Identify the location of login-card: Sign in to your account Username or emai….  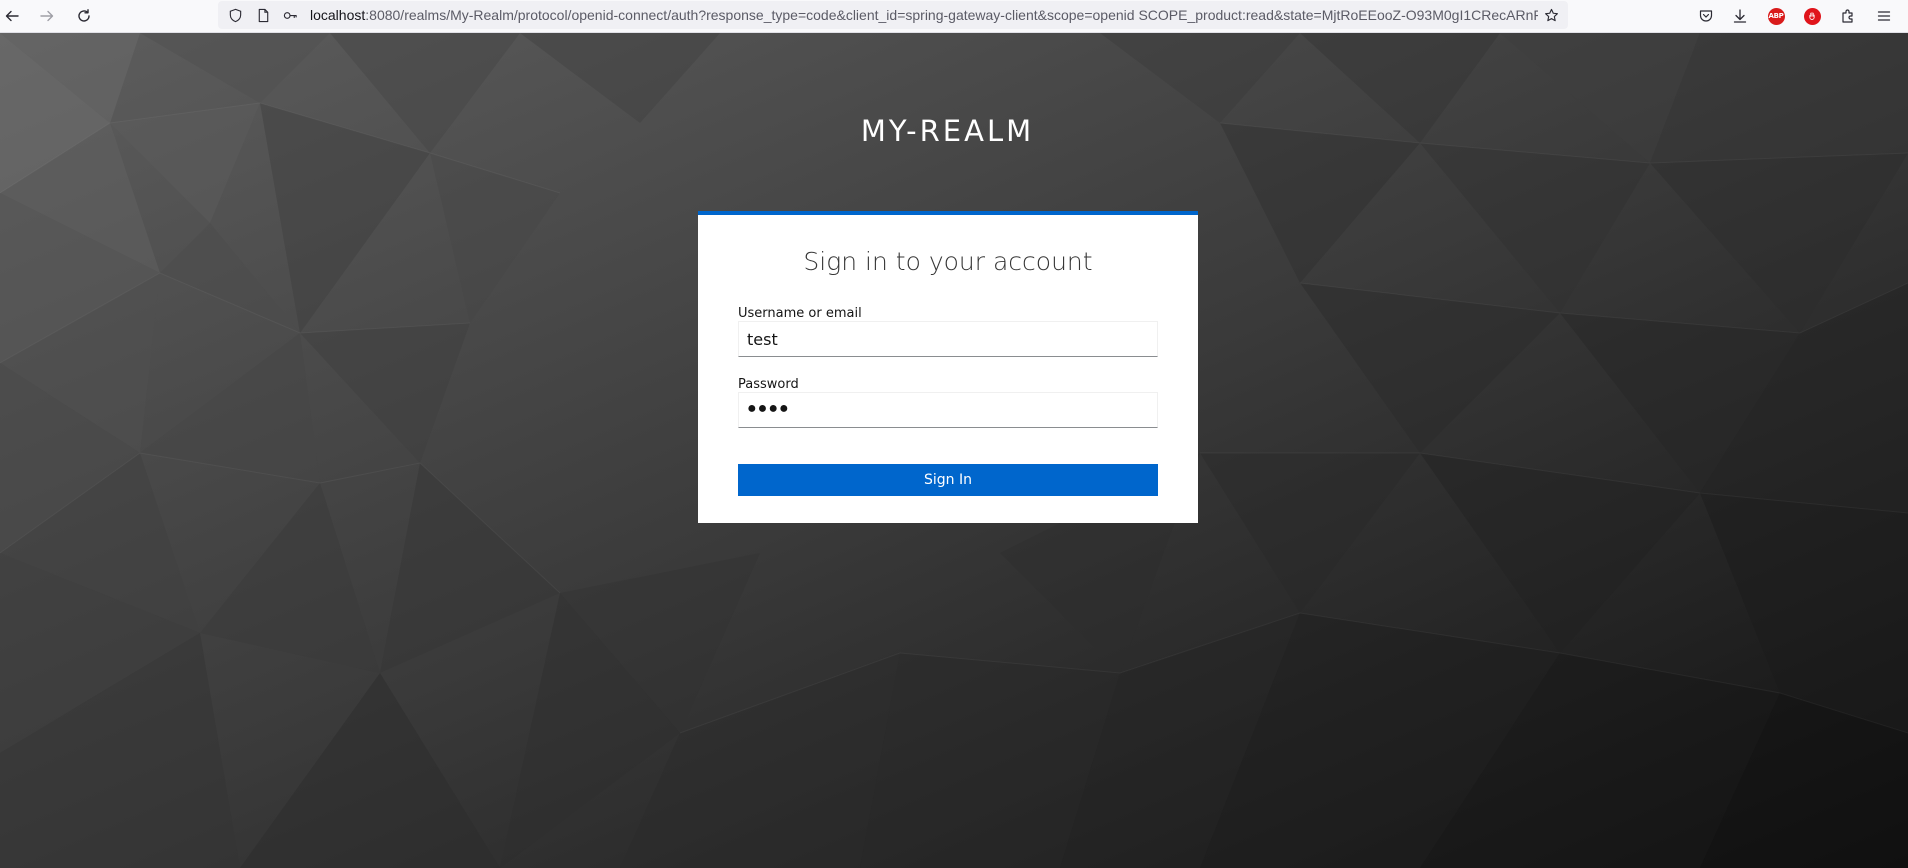
(948, 367).